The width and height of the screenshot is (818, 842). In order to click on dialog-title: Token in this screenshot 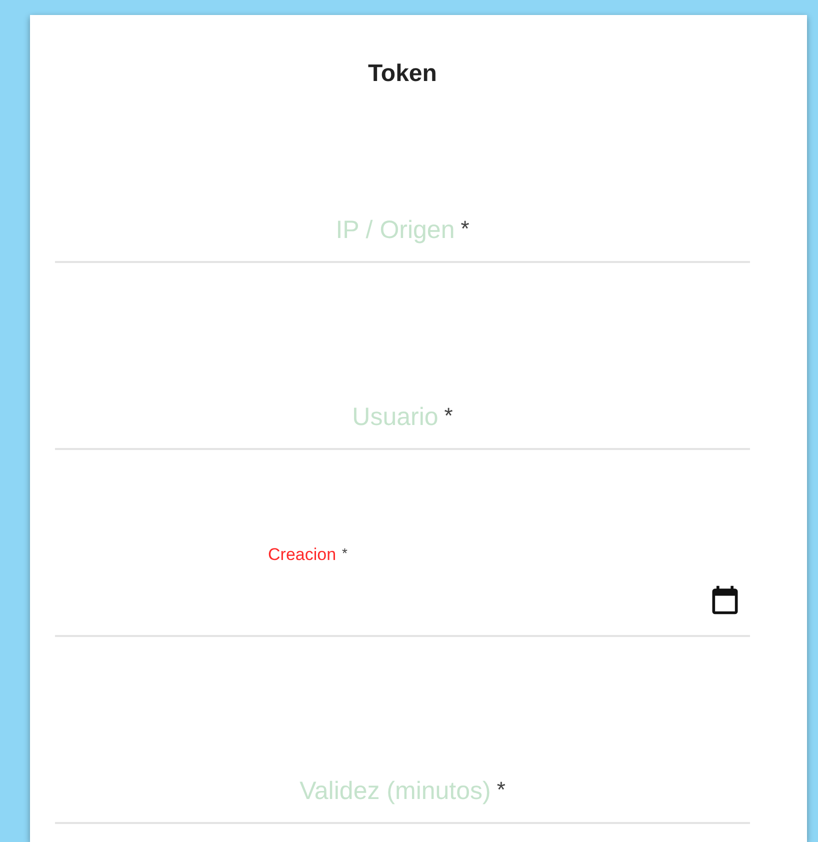, I will do `click(402, 74)`.